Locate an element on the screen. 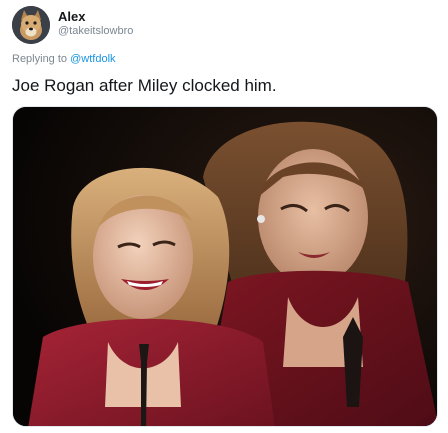 The image size is (448, 433). reply-prefix: Replying to is located at coordinates (40, 59).